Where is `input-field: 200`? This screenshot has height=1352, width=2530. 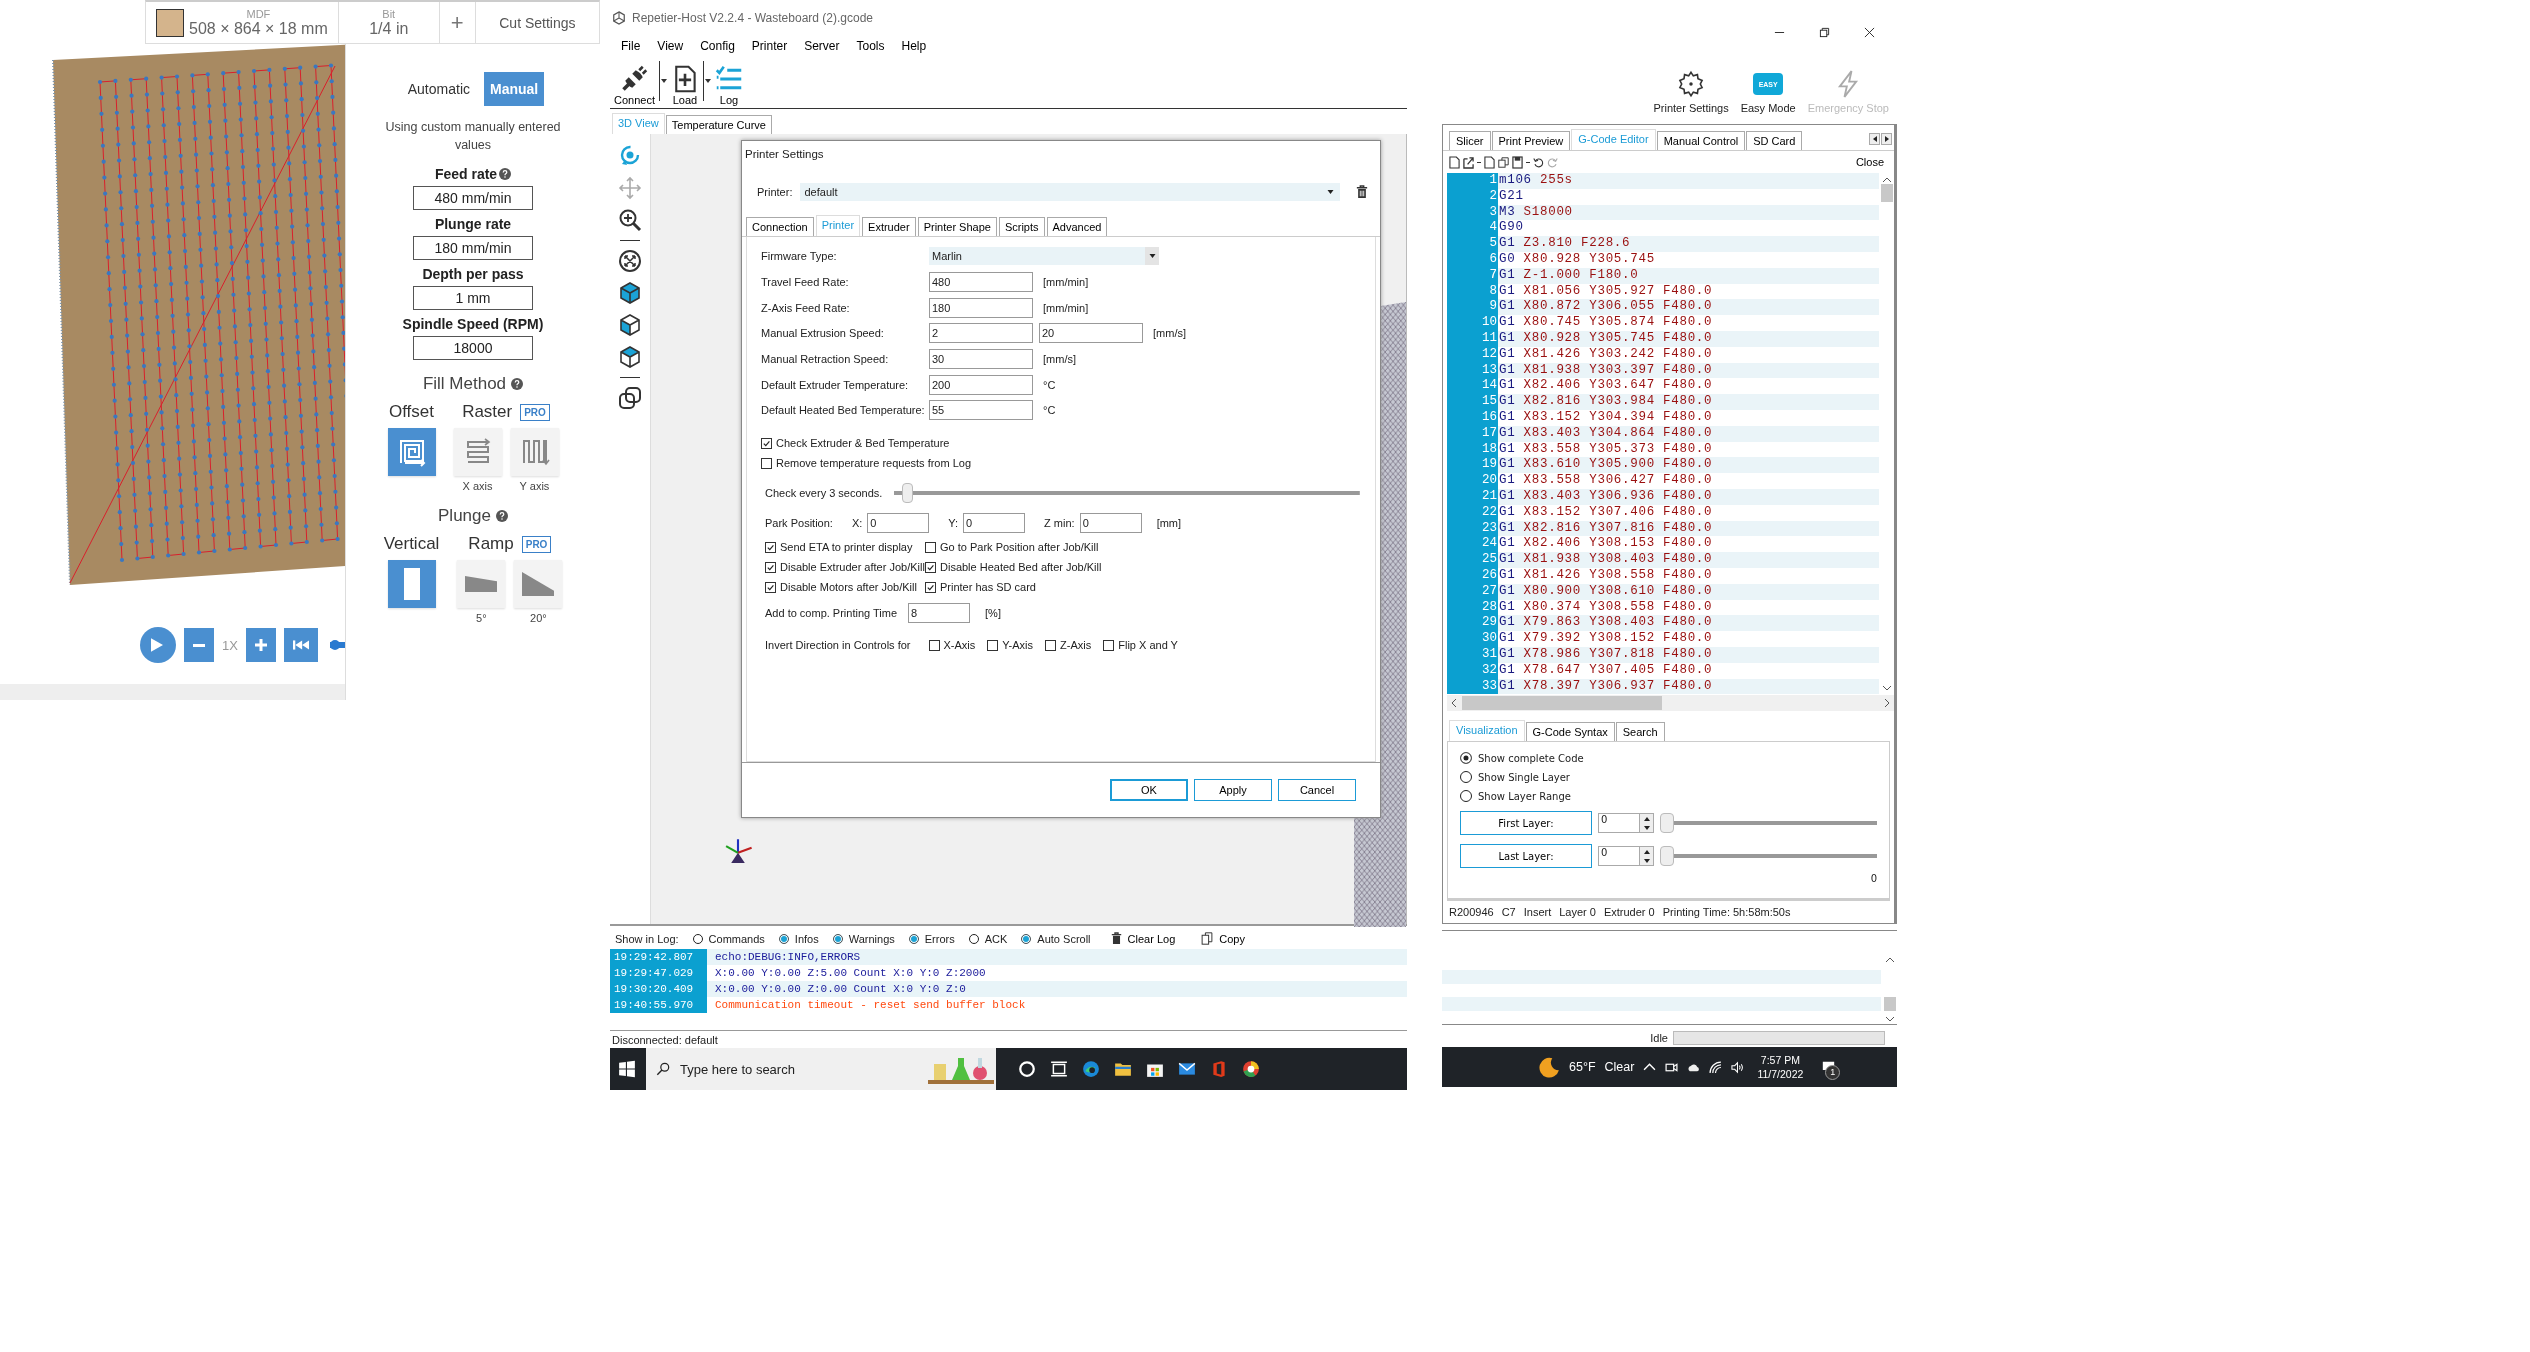
input-field: 200 is located at coordinates (981, 384).